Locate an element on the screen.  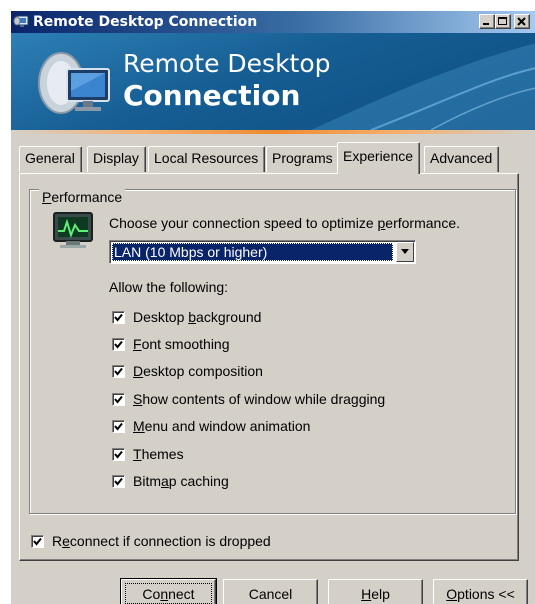
minimize-button is located at coordinates (487, 21).